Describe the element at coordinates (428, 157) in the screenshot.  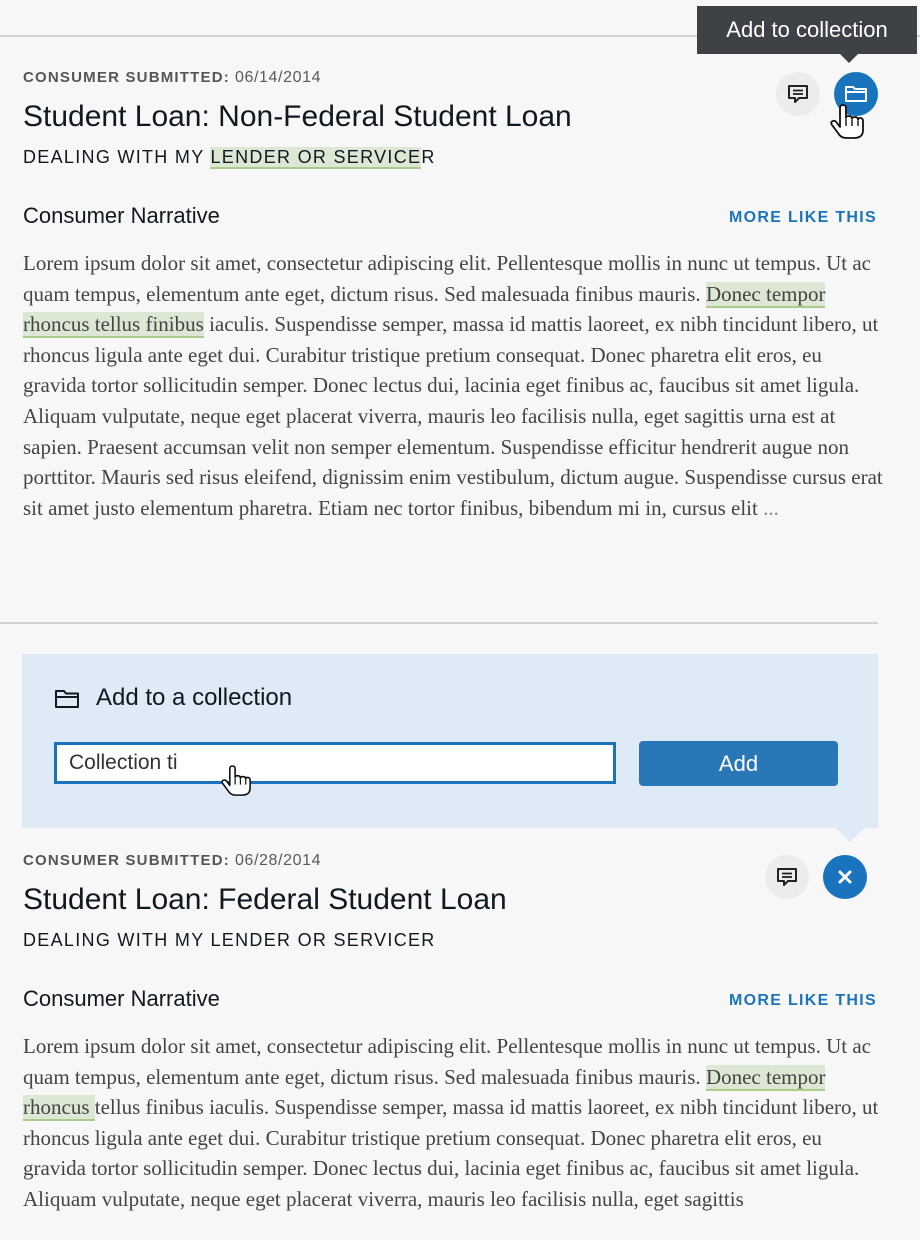
I see `issue-suffix: R` at that location.